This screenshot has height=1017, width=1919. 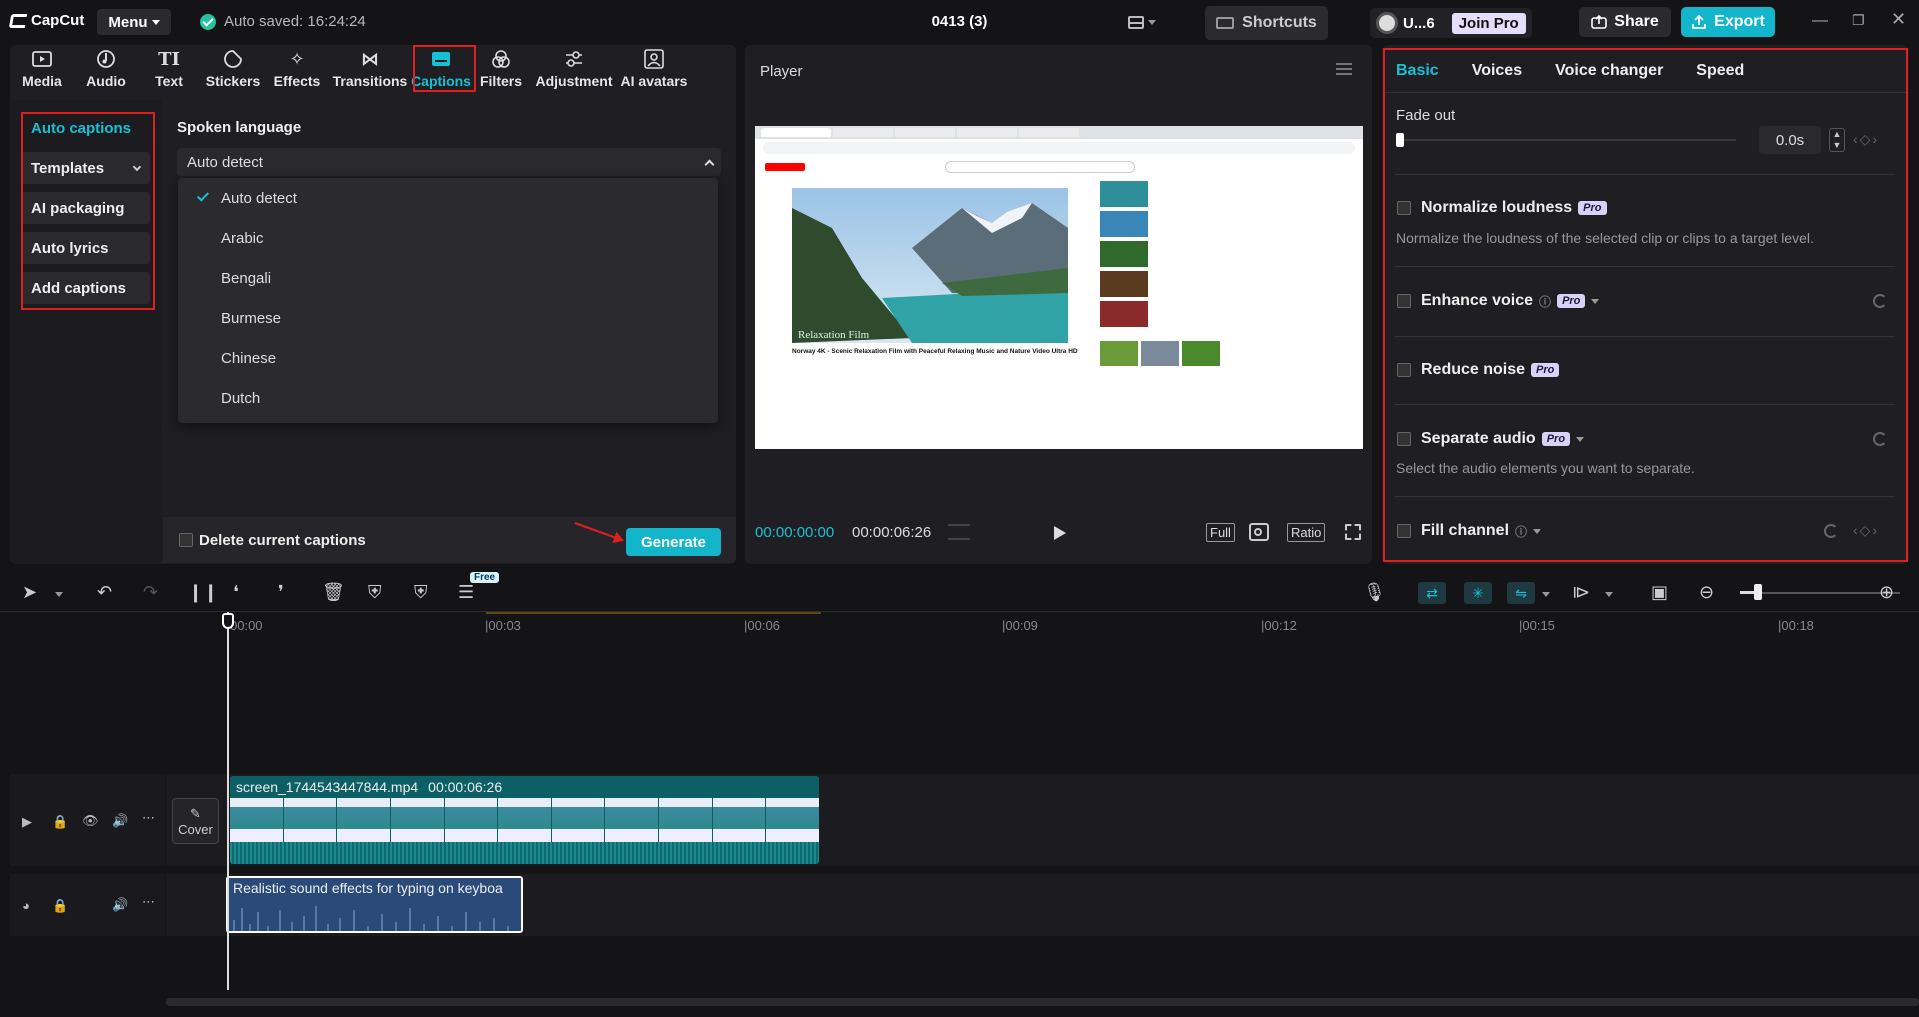 What do you see at coordinates (104, 592) in the screenshot?
I see `undo-icon: ↶` at bounding box center [104, 592].